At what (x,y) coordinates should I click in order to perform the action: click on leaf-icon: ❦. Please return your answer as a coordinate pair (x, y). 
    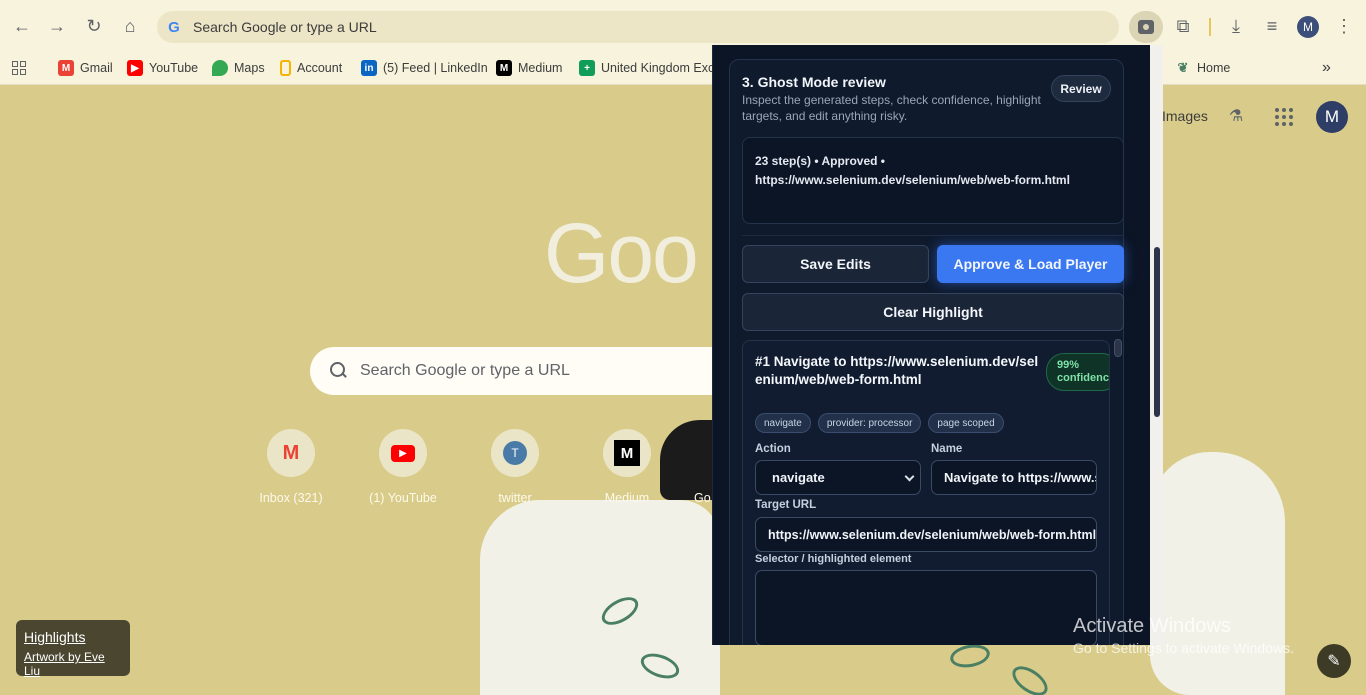
    Looking at the image, I should click on (1183, 67).